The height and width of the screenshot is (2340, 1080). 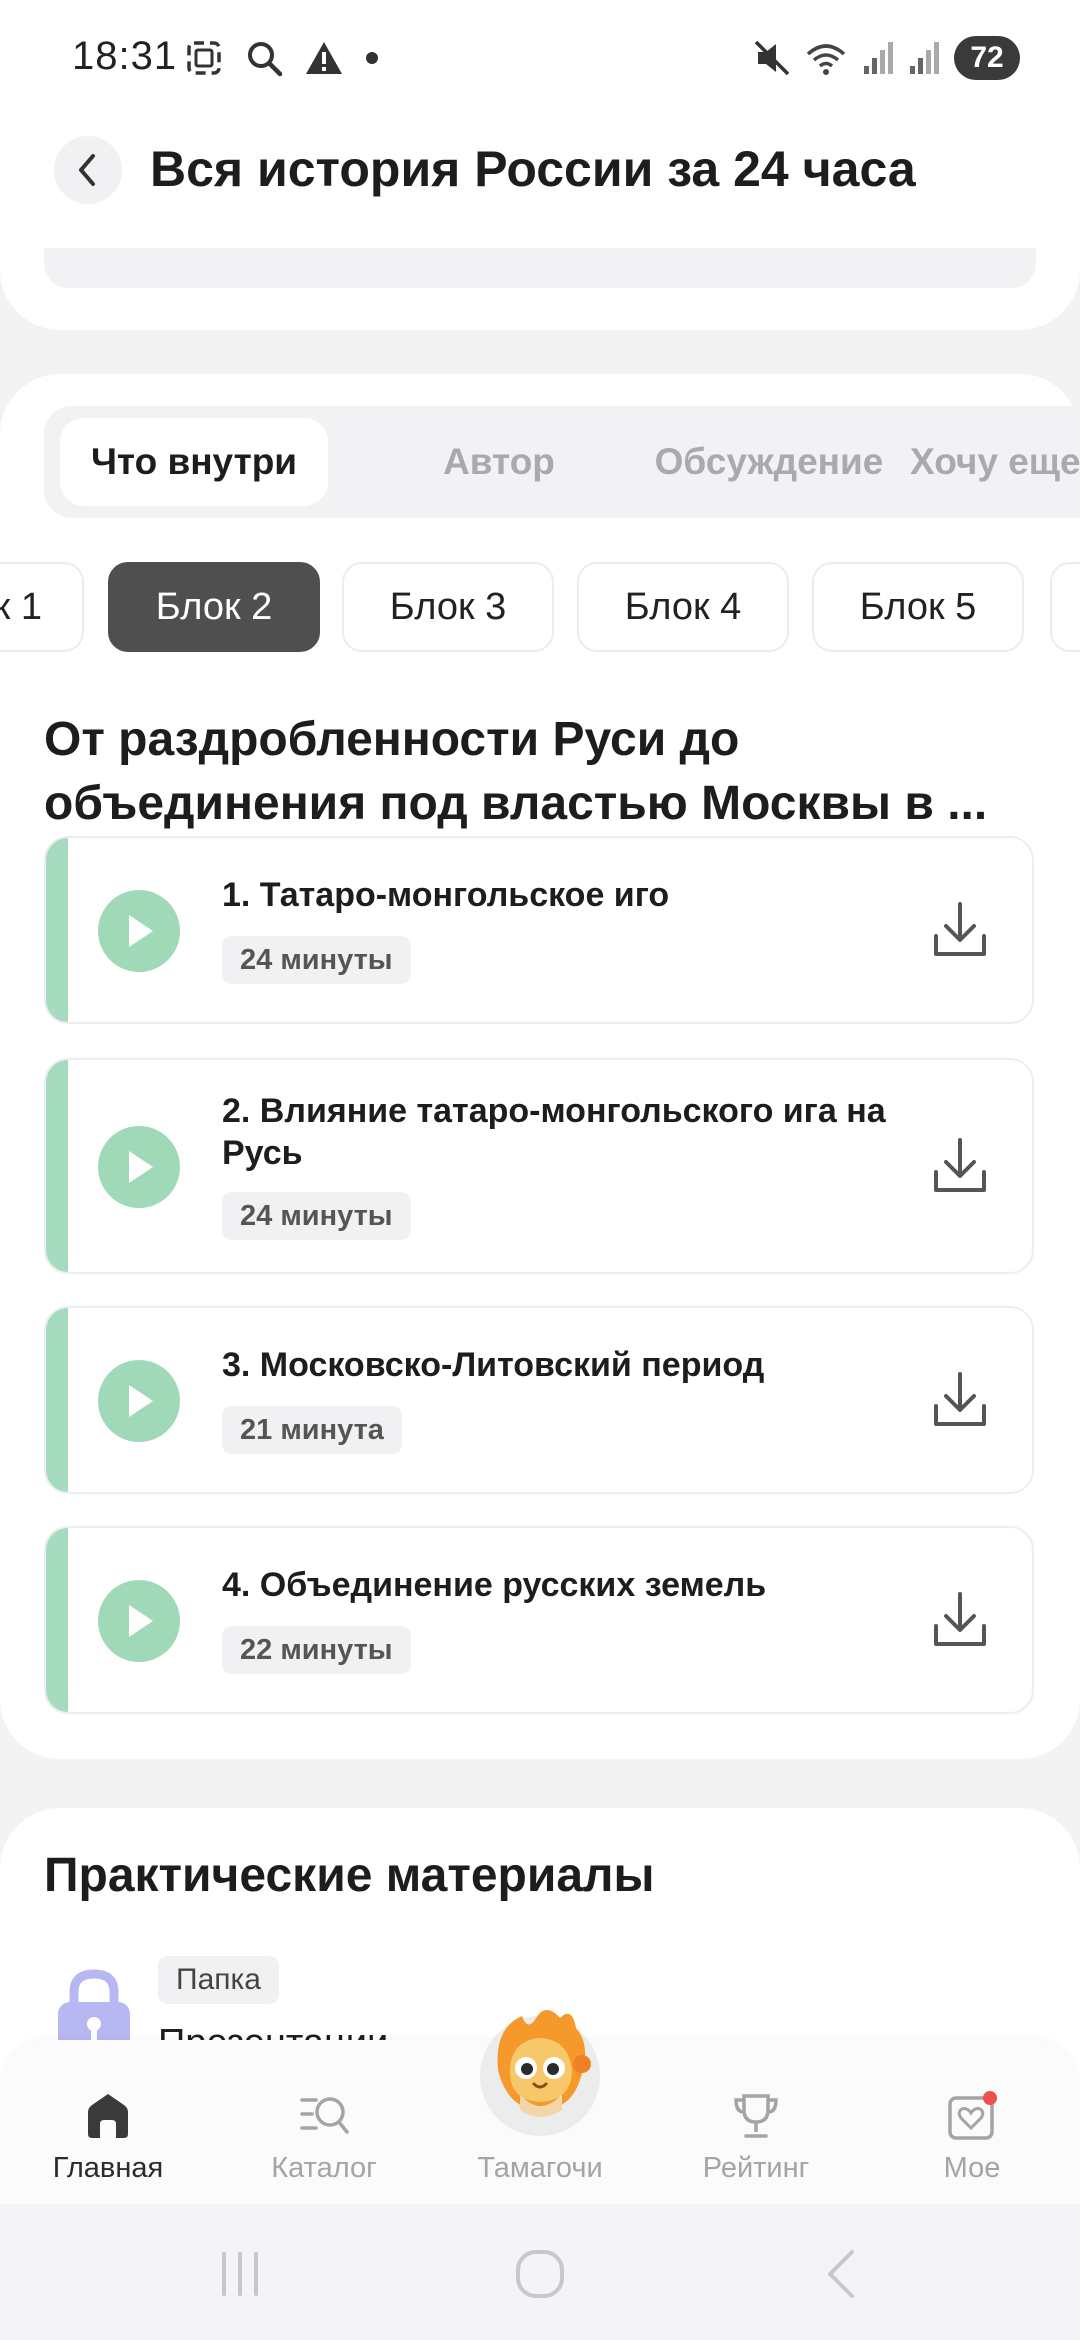 What do you see at coordinates (995, 462) in the screenshot?
I see `tab-want-more: Хочу еще` at bounding box center [995, 462].